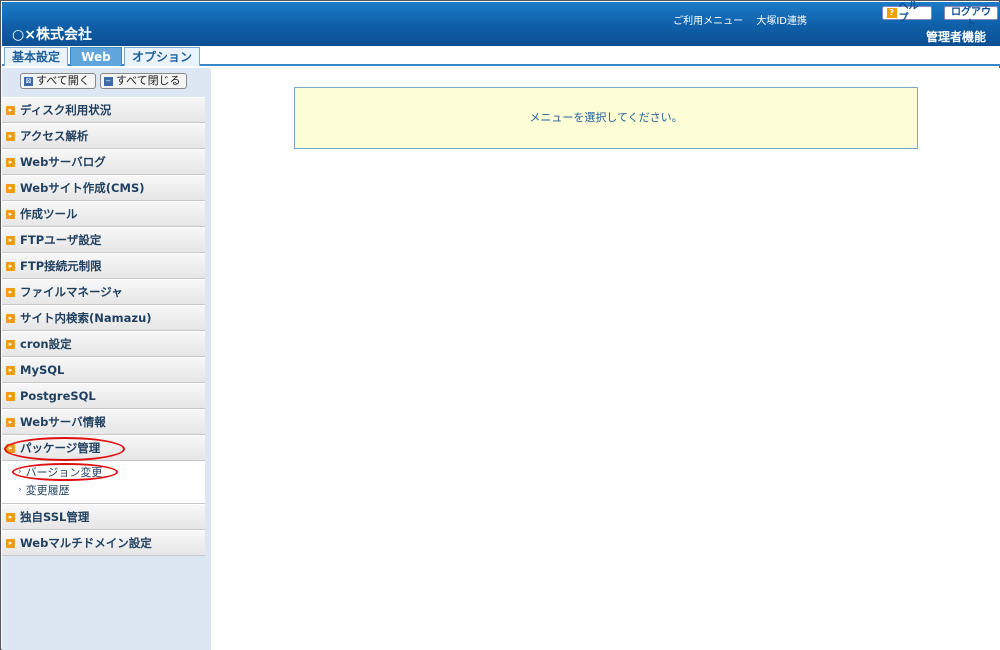 Image resolution: width=1000 pixels, height=650 pixels. I want to click on sidebar-item-creation-tools: ▸ 作成ツール, so click(103, 214).